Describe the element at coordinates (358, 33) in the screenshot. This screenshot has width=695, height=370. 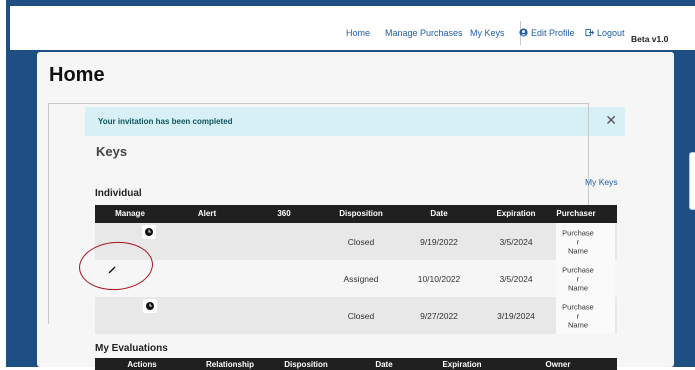
I see `nav-home-link: Home` at that location.